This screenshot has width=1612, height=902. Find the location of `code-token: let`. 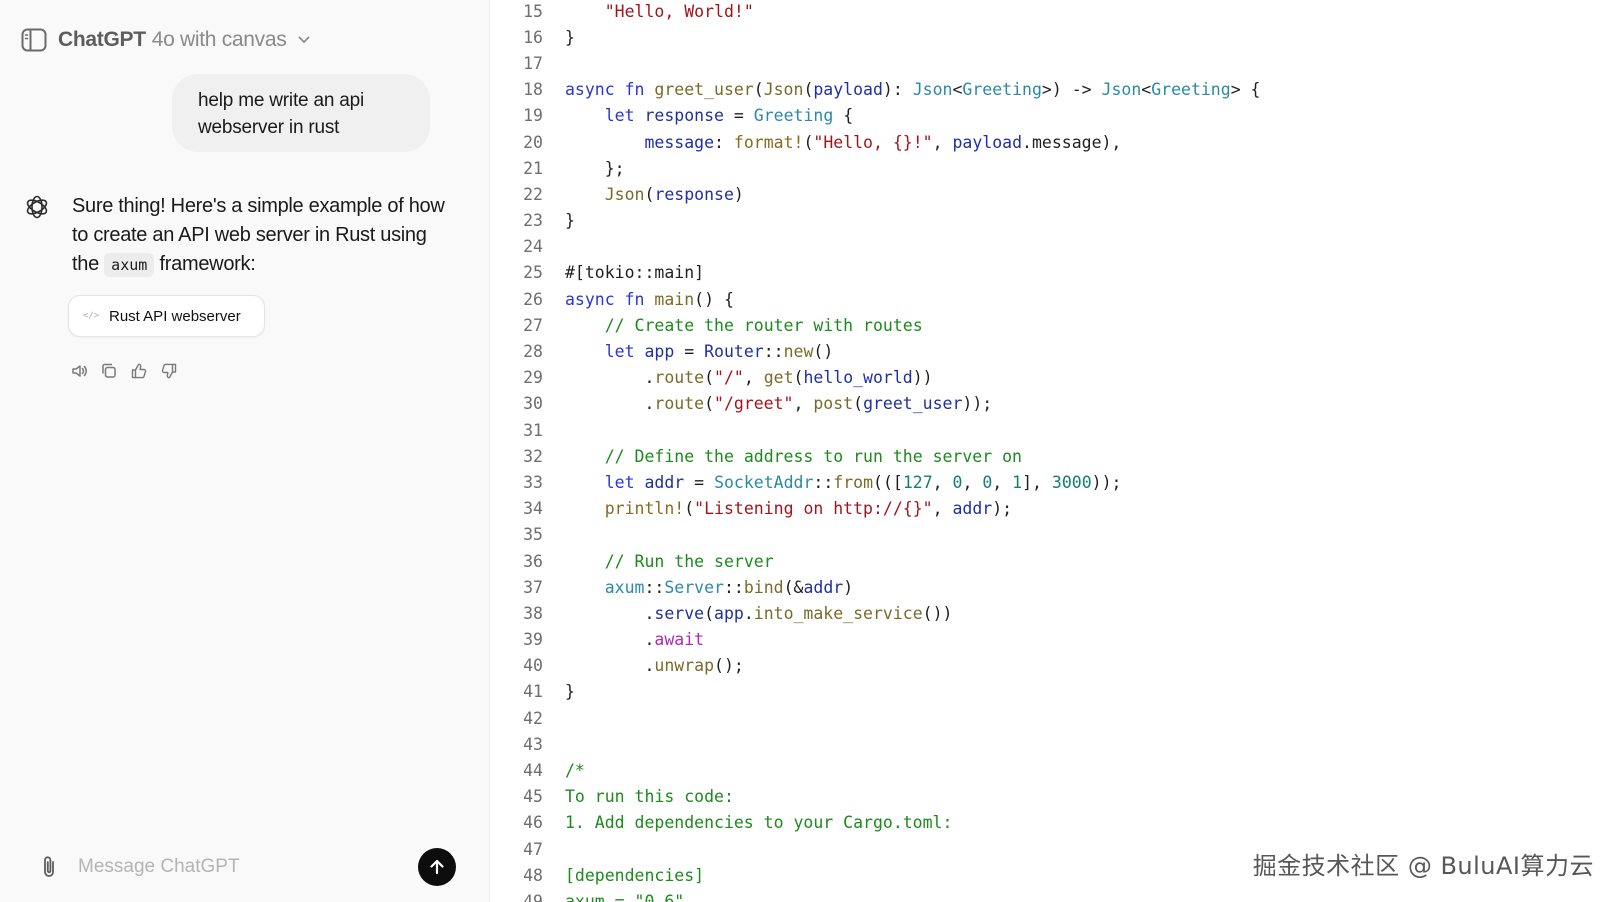

code-token: let is located at coordinates (624, 352).